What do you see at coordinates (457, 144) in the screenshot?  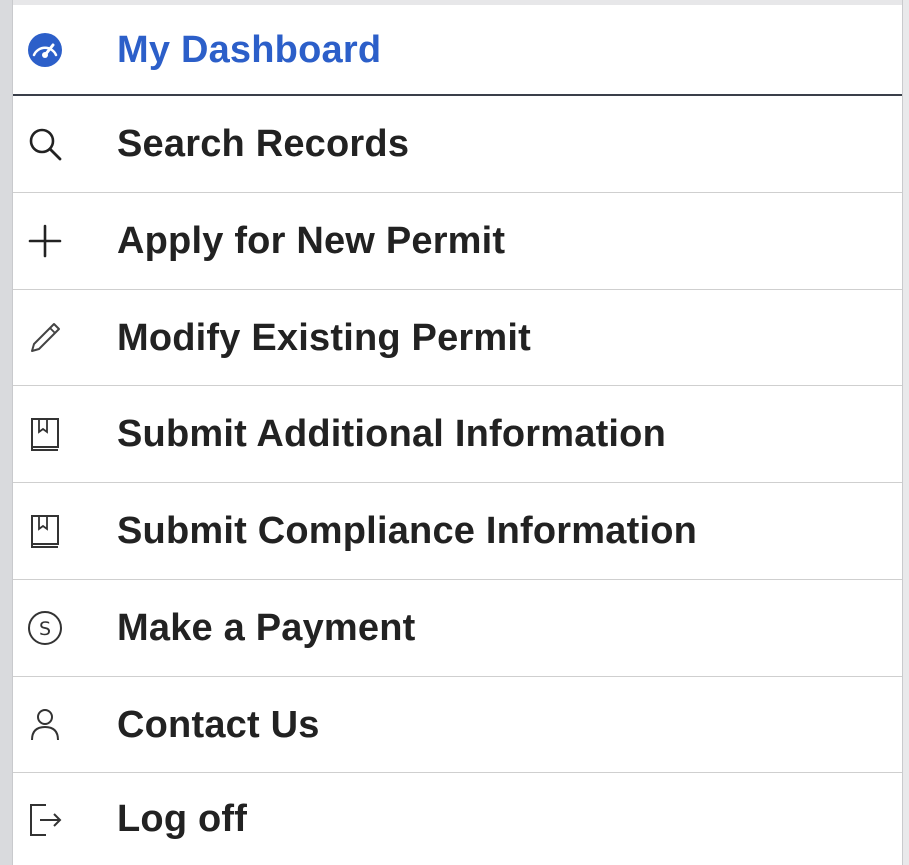 I see `menu-item-search-records: Search Records` at bounding box center [457, 144].